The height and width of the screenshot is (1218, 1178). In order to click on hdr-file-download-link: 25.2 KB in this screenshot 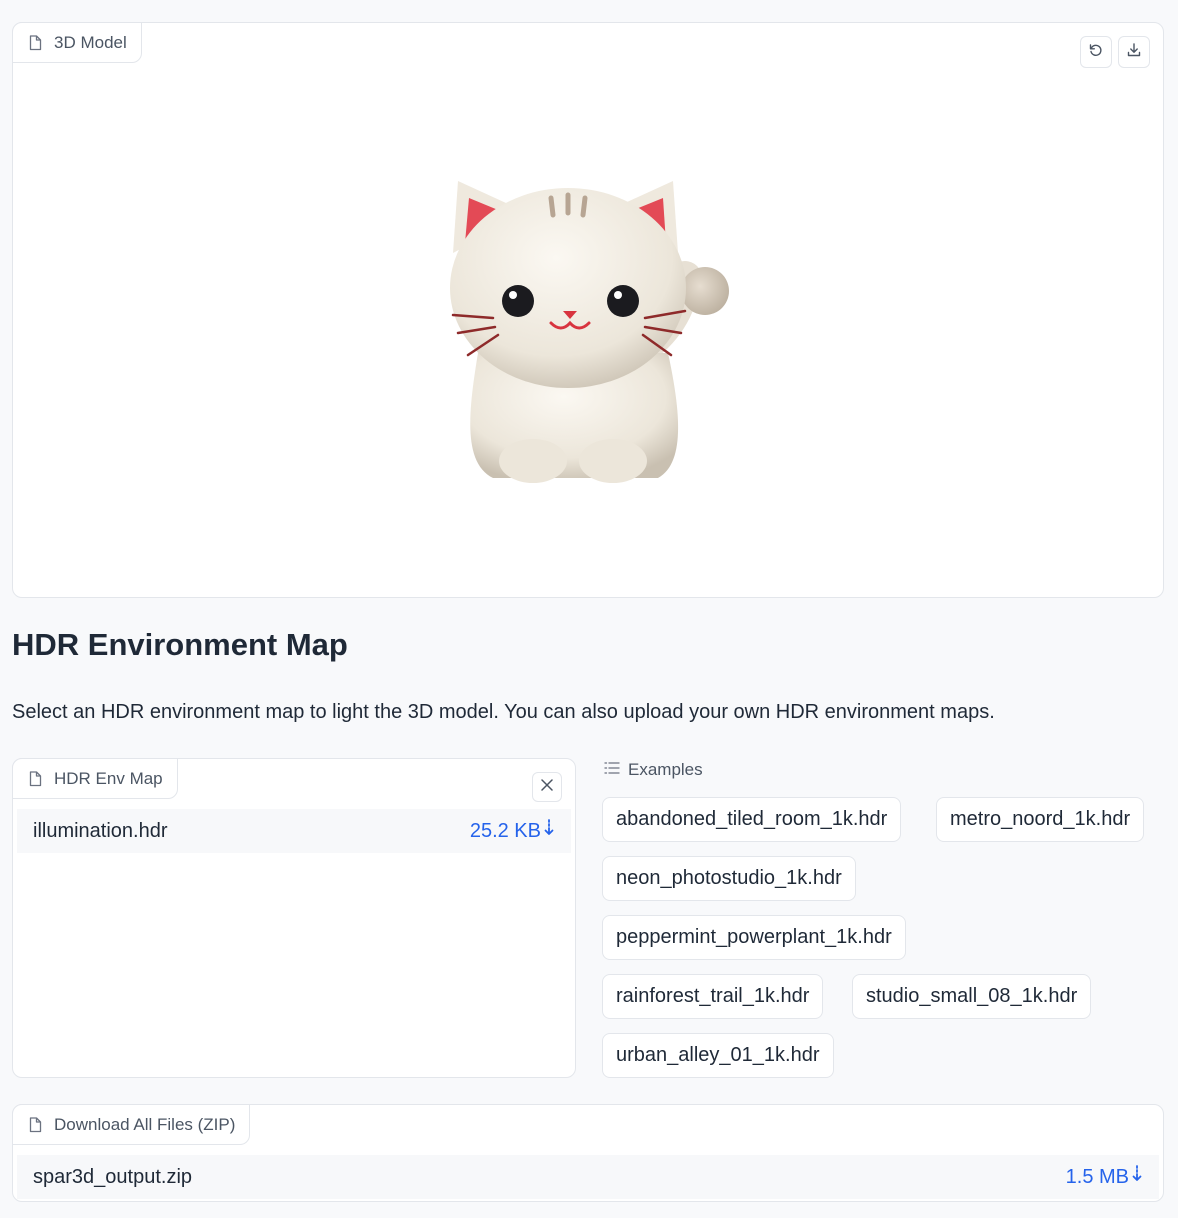, I will do `click(512, 831)`.